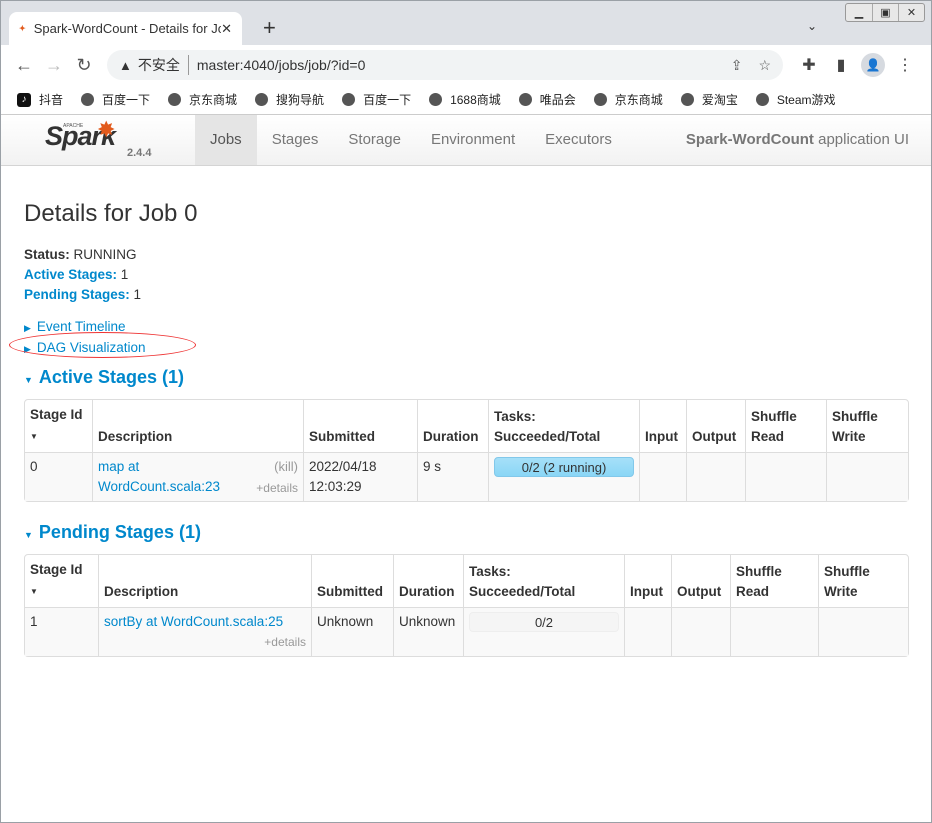 This screenshot has width=932, height=823. Describe the element at coordinates (24, 65) in the screenshot. I see `back-icon: ←` at that location.